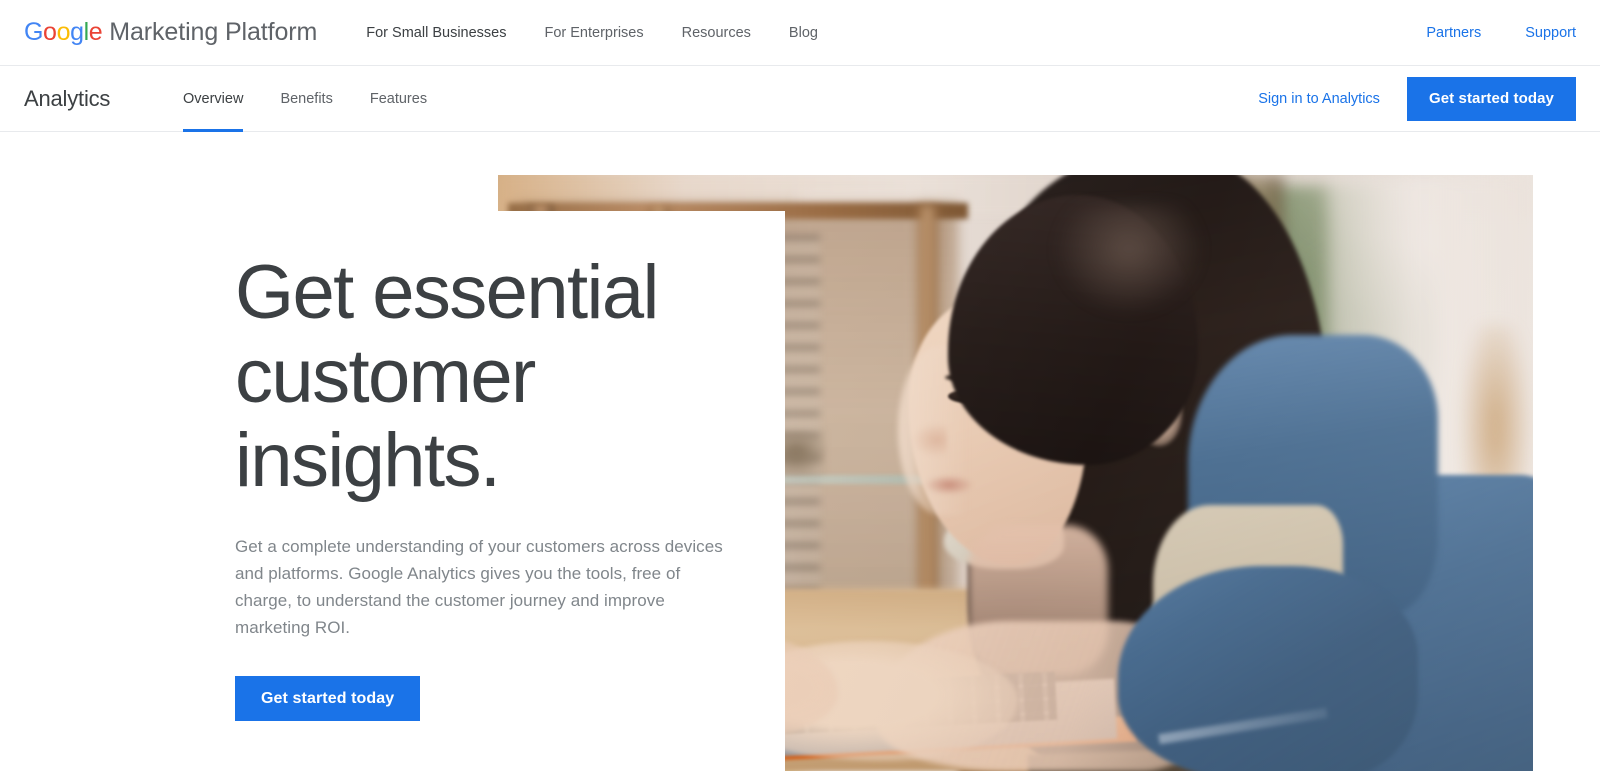  I want to click on nav-item-resources: Resources, so click(716, 33).